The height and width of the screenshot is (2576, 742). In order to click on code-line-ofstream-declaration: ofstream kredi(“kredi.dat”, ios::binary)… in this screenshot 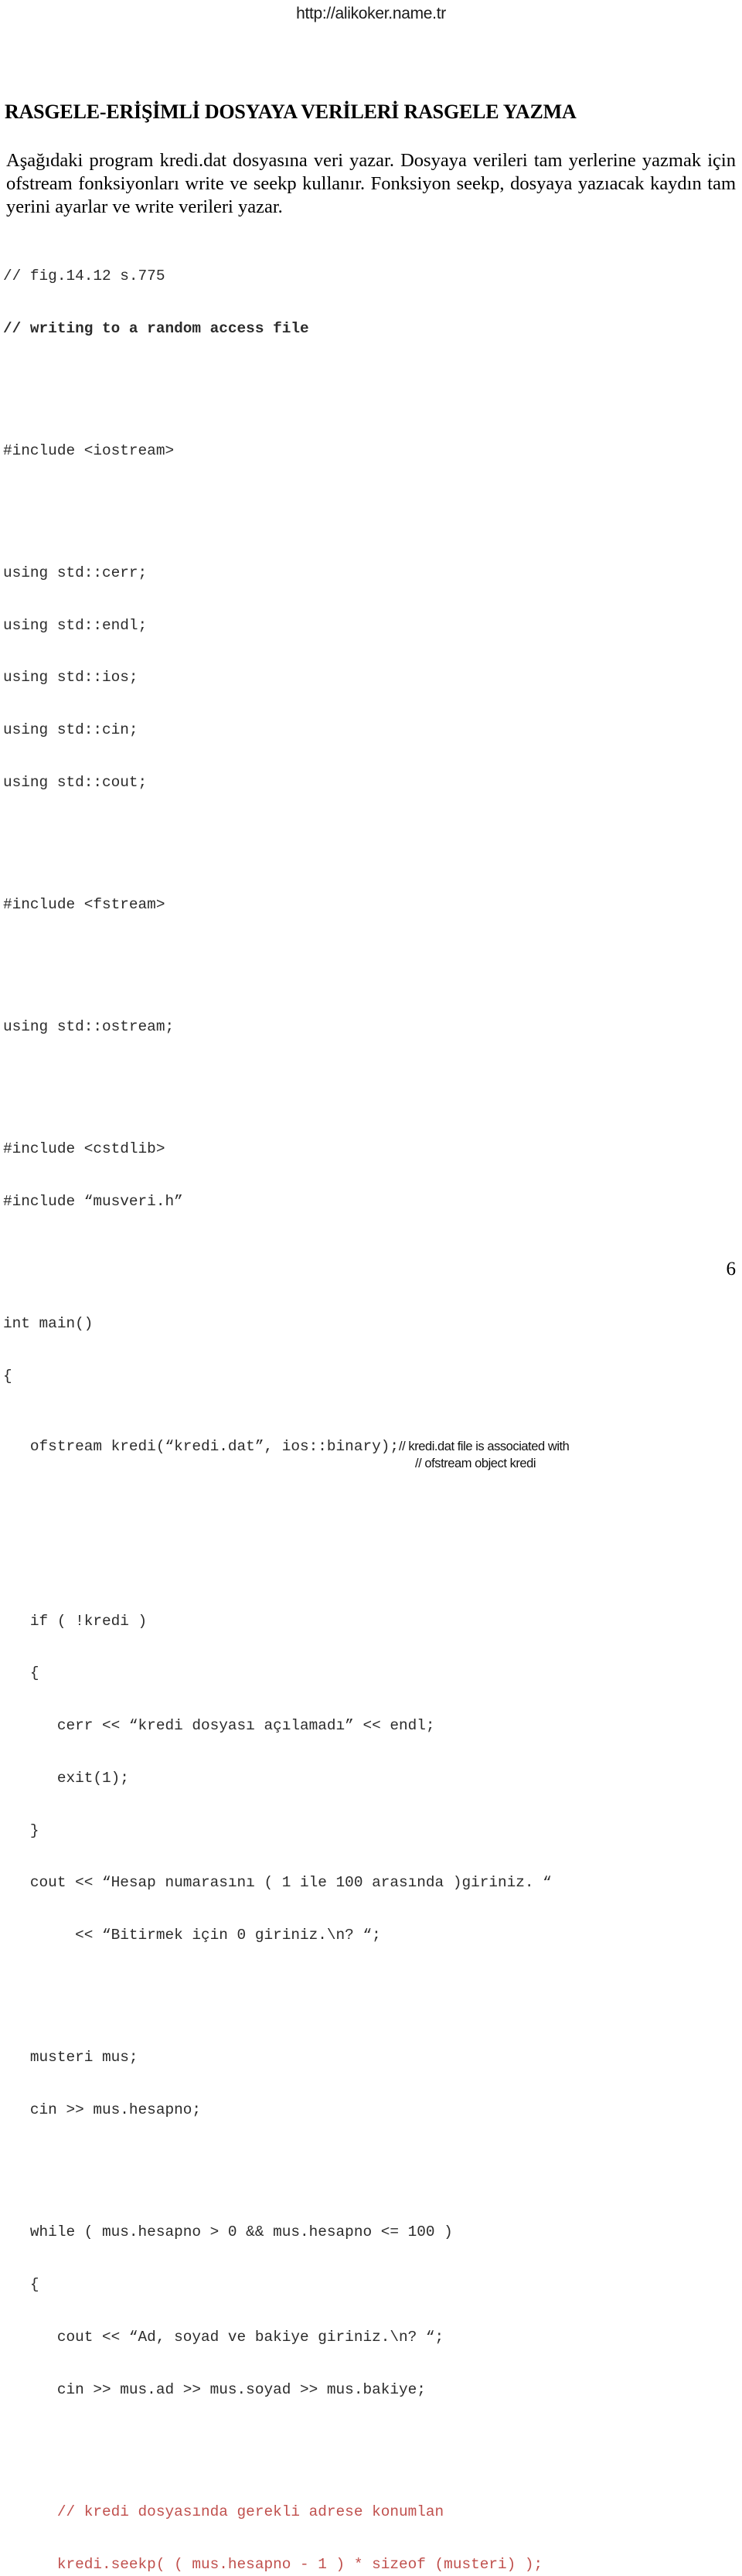, I will do `click(371, 1453)`.